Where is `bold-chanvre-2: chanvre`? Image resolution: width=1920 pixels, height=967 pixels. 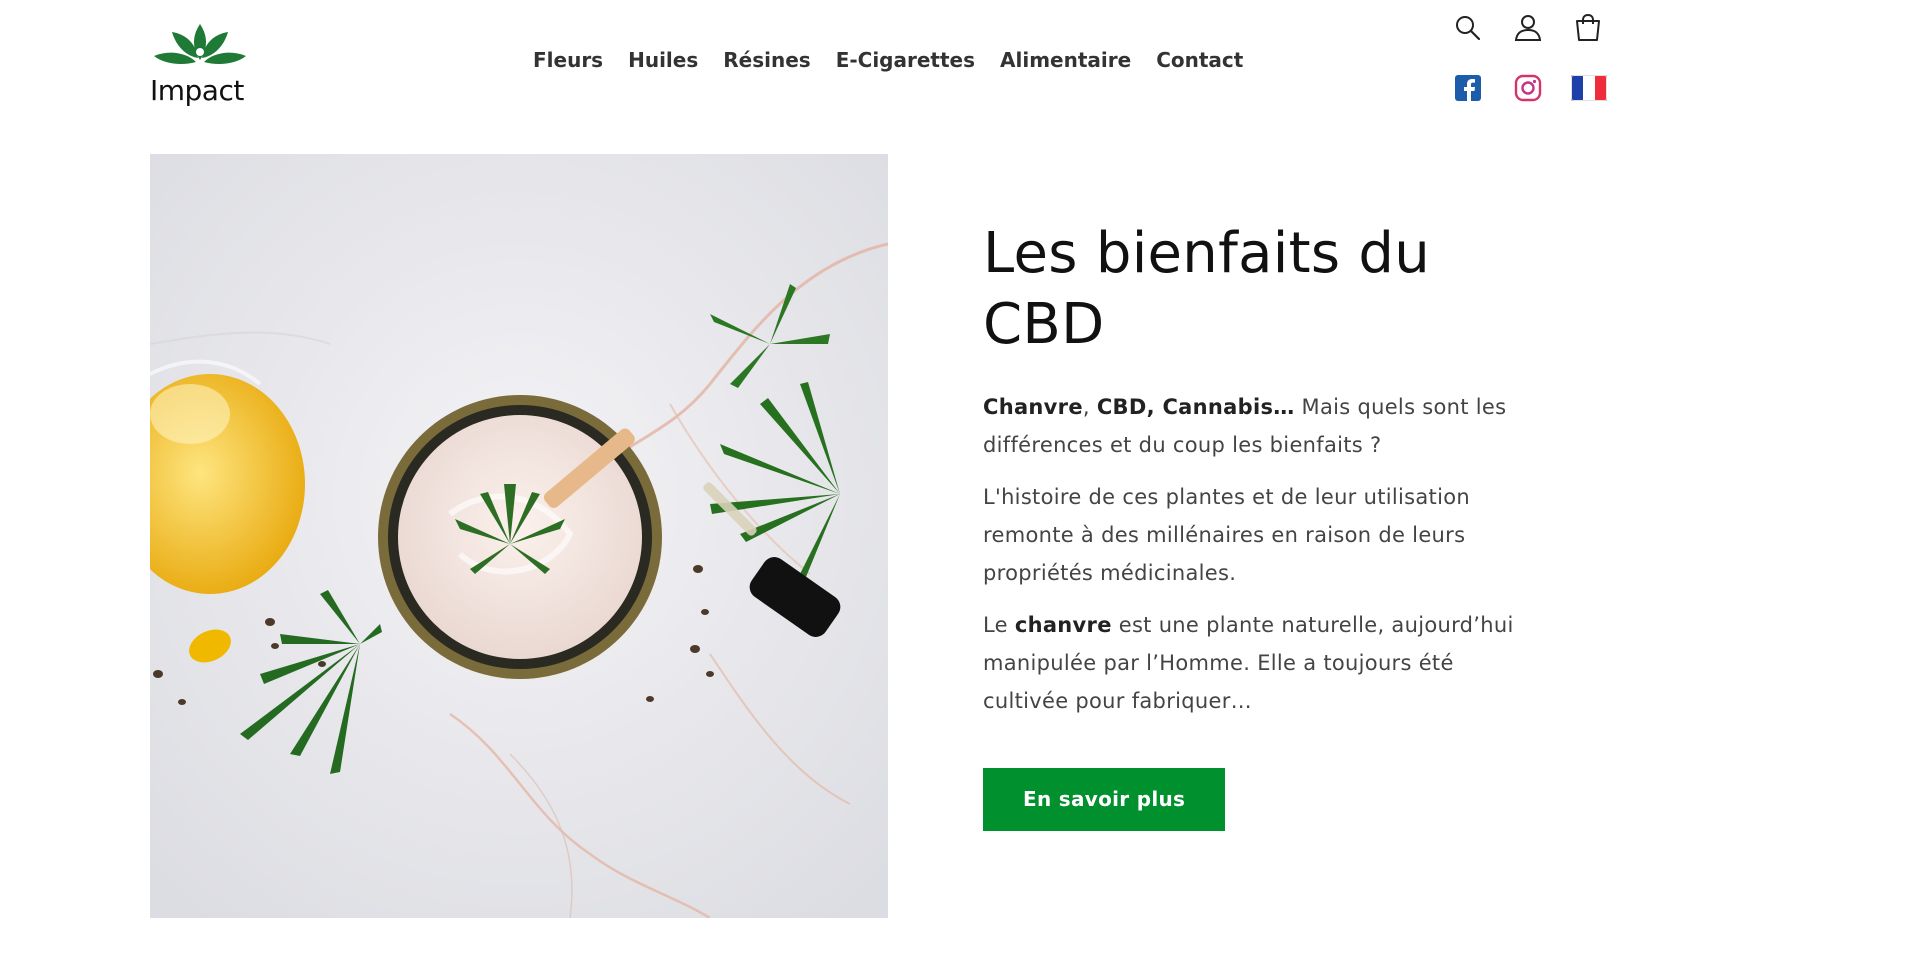
bold-chanvre-2: chanvre is located at coordinates (1063, 625).